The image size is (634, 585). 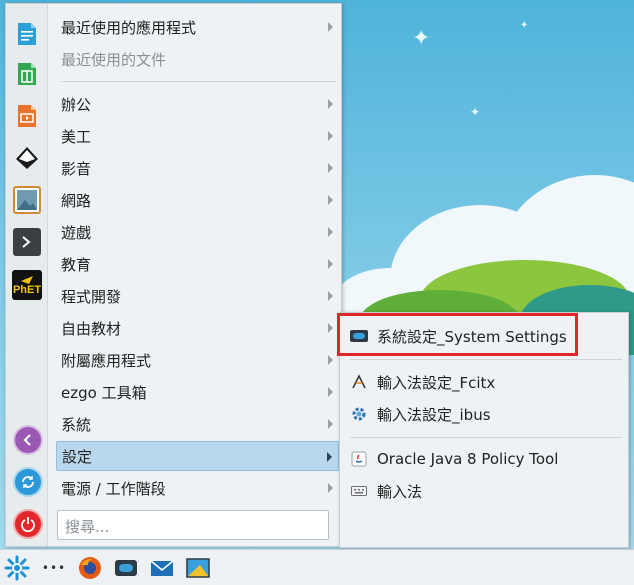 What do you see at coordinates (27, 289) in the screenshot?
I see `phet-label: PhET` at bounding box center [27, 289].